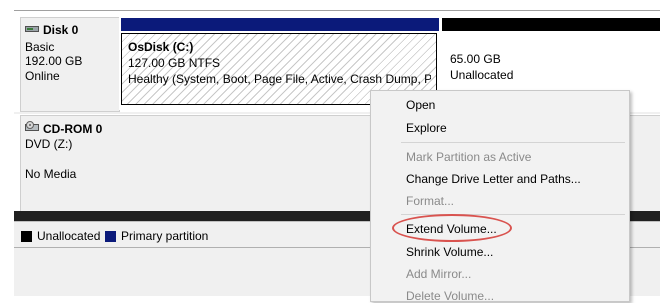  What do you see at coordinates (7, 148) in the screenshot?
I see `left-edge` at bounding box center [7, 148].